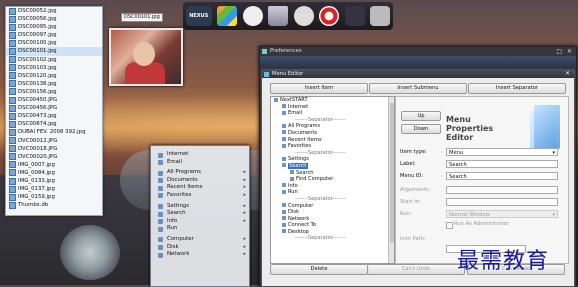 The image size is (578, 287). I want to click on tree-item: Connect To, so click(332, 225).